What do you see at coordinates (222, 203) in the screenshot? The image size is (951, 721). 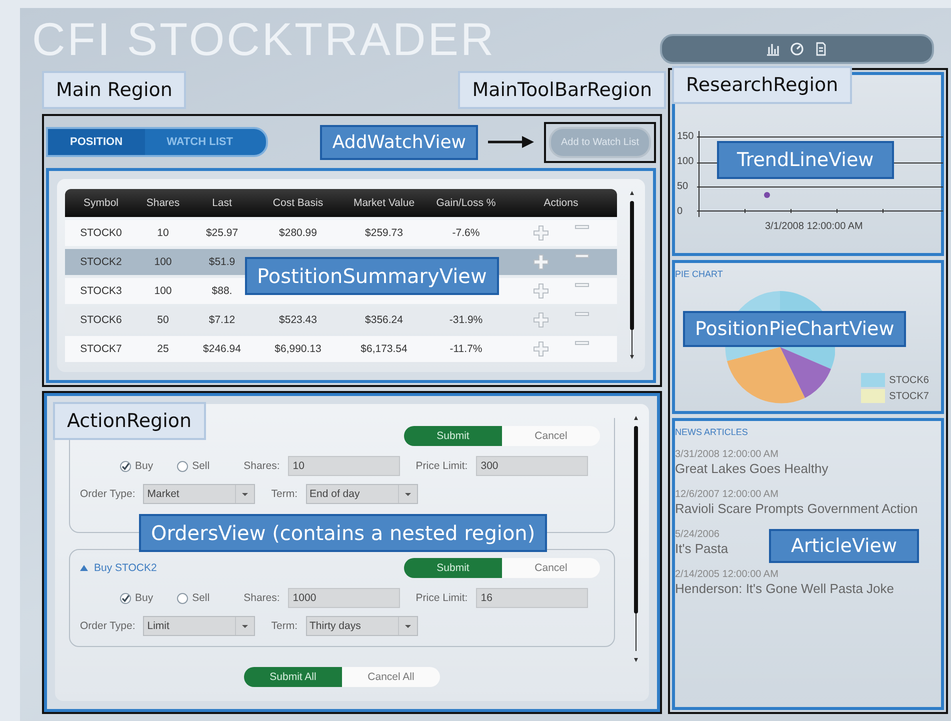 I see `column-header: Last` at bounding box center [222, 203].